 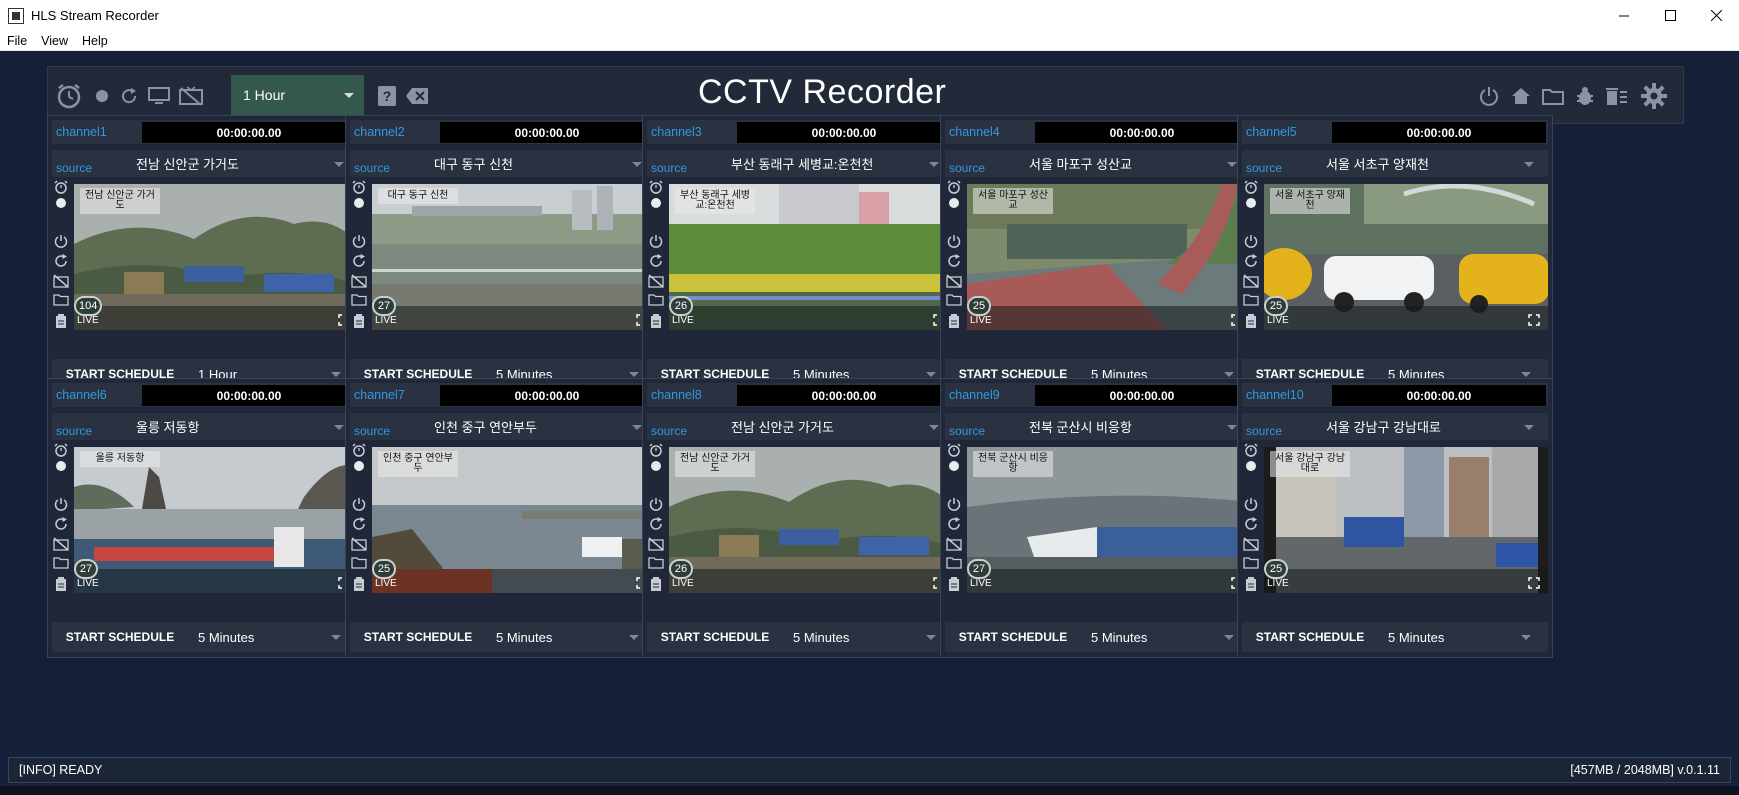 I want to click on video-feed: 전북 군산시 비응항 27 LIVE, so click(x=1109, y=520).